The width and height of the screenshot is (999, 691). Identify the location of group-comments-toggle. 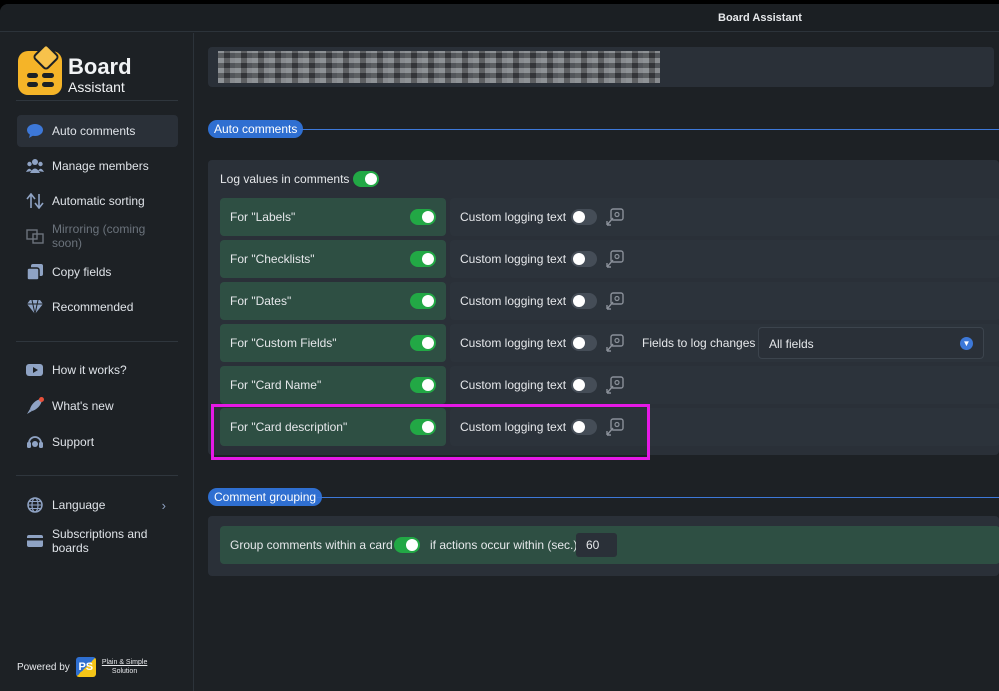
(407, 545).